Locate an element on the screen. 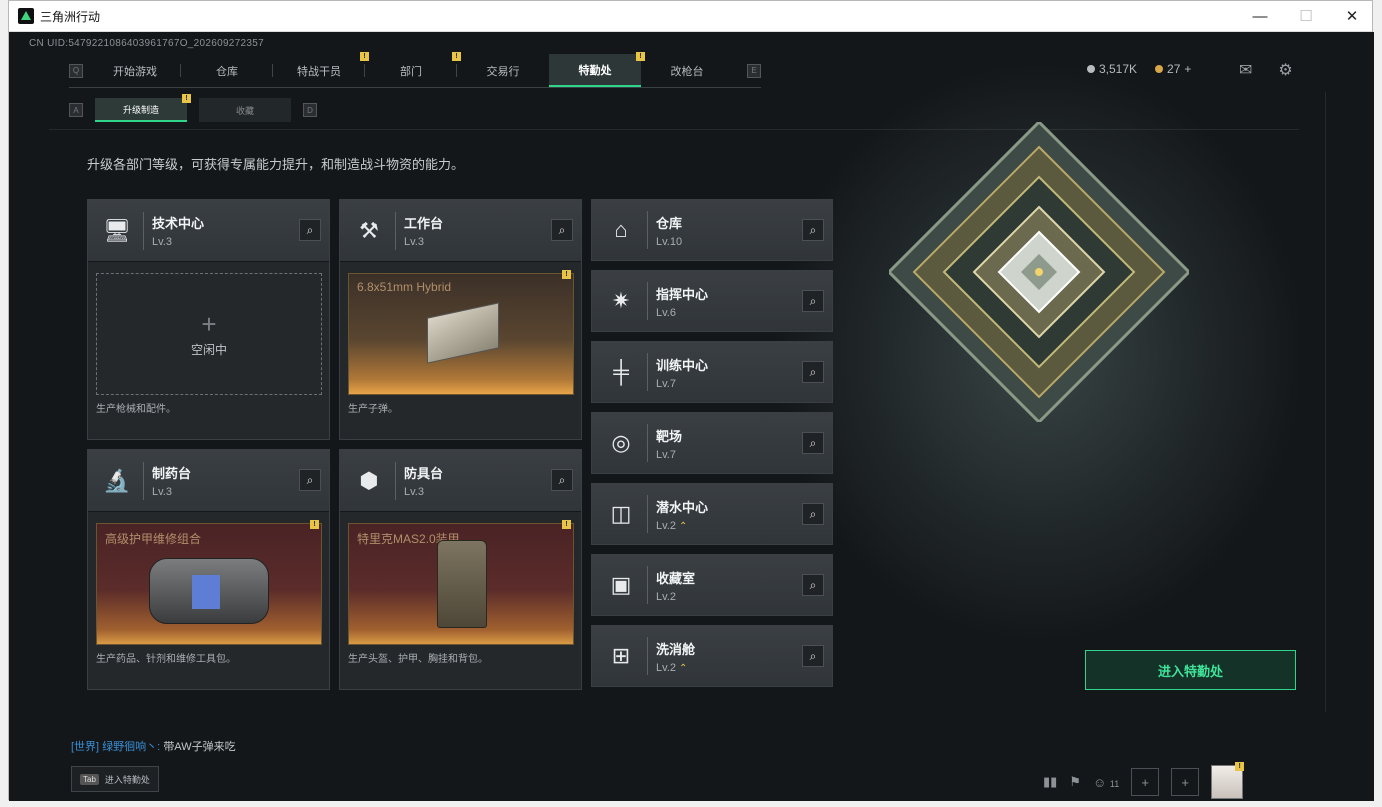 This screenshot has height=807, width=1382. stats-icon: ▮▮ is located at coordinates (1050, 782).